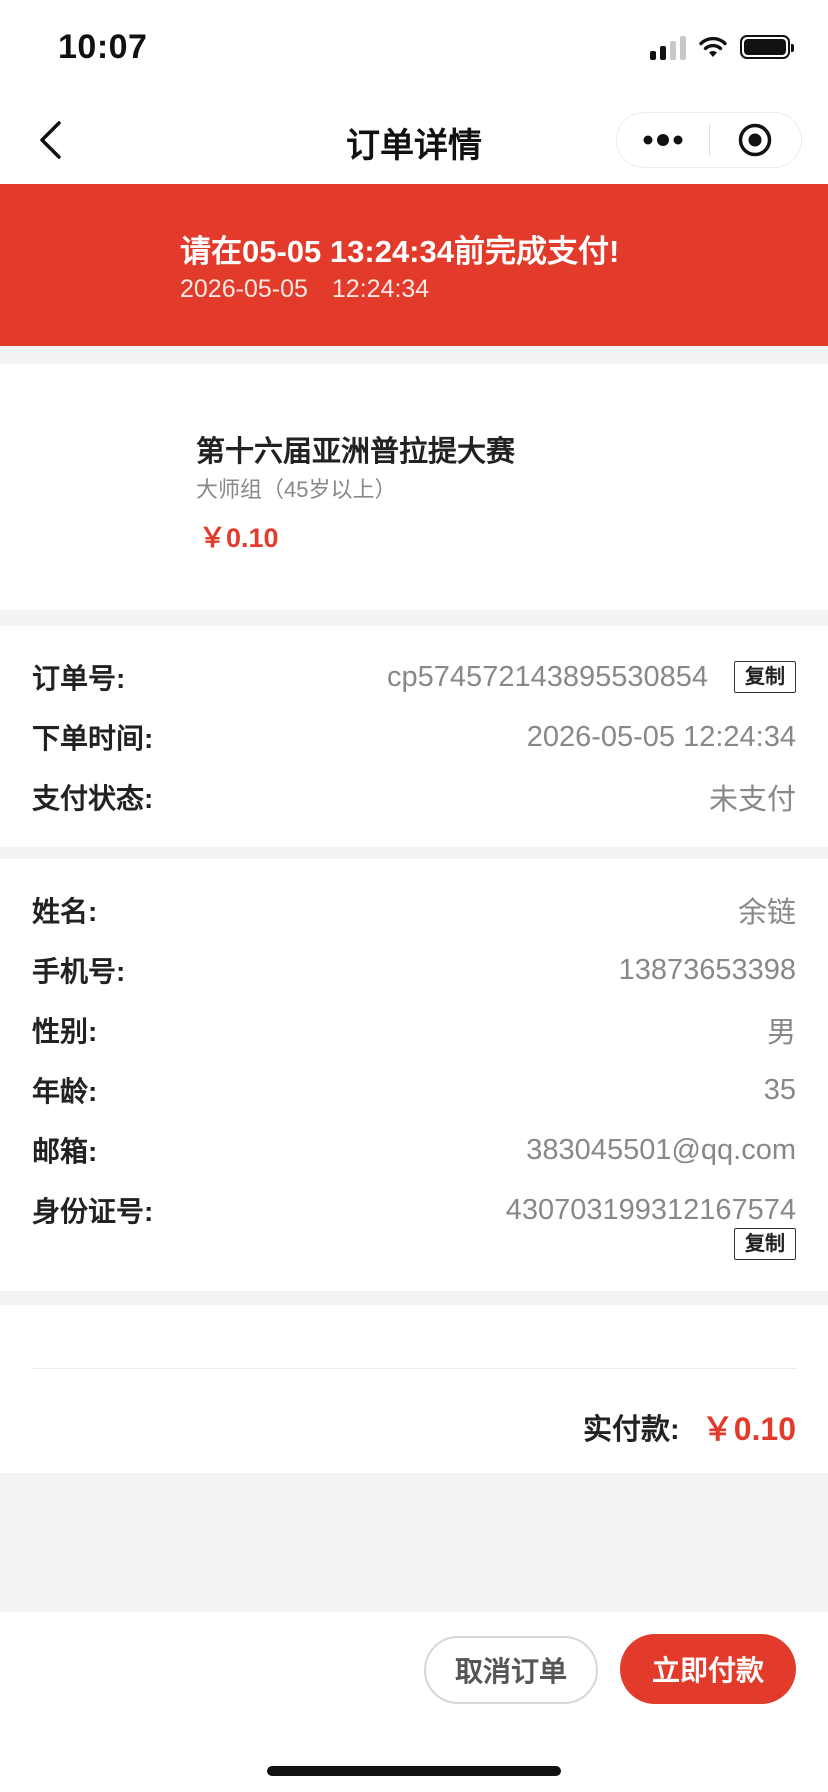 The width and height of the screenshot is (828, 1792). I want to click on status-icons, so click(722, 47).